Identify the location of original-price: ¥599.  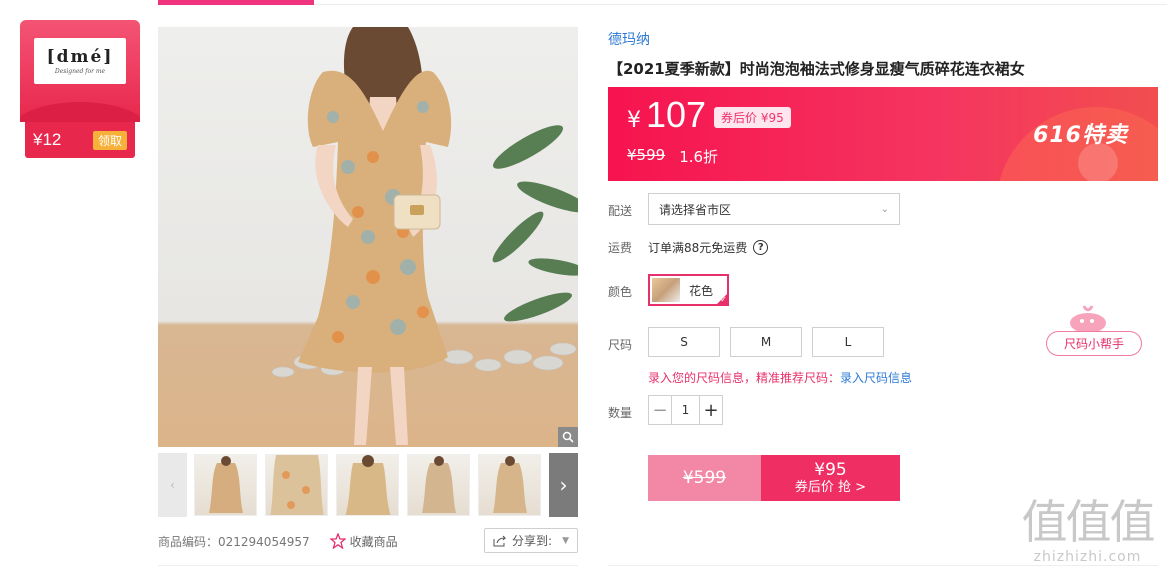
(646, 155).